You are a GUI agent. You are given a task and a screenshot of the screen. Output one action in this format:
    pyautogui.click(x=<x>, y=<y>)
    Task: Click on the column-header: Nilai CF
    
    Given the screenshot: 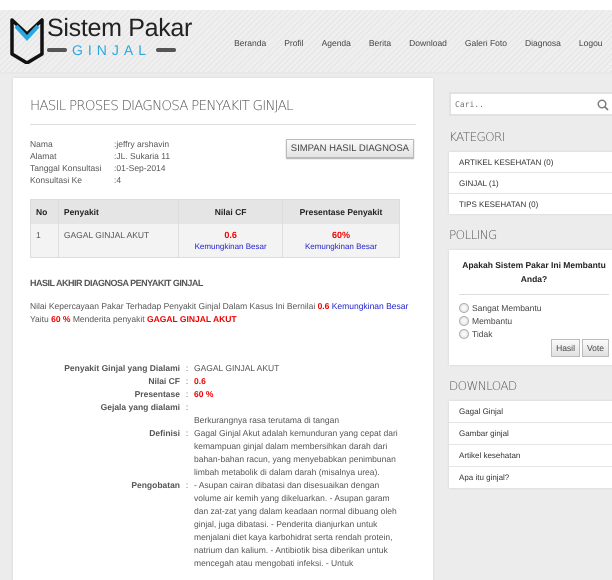 What is the action you would take?
    pyautogui.click(x=230, y=212)
    